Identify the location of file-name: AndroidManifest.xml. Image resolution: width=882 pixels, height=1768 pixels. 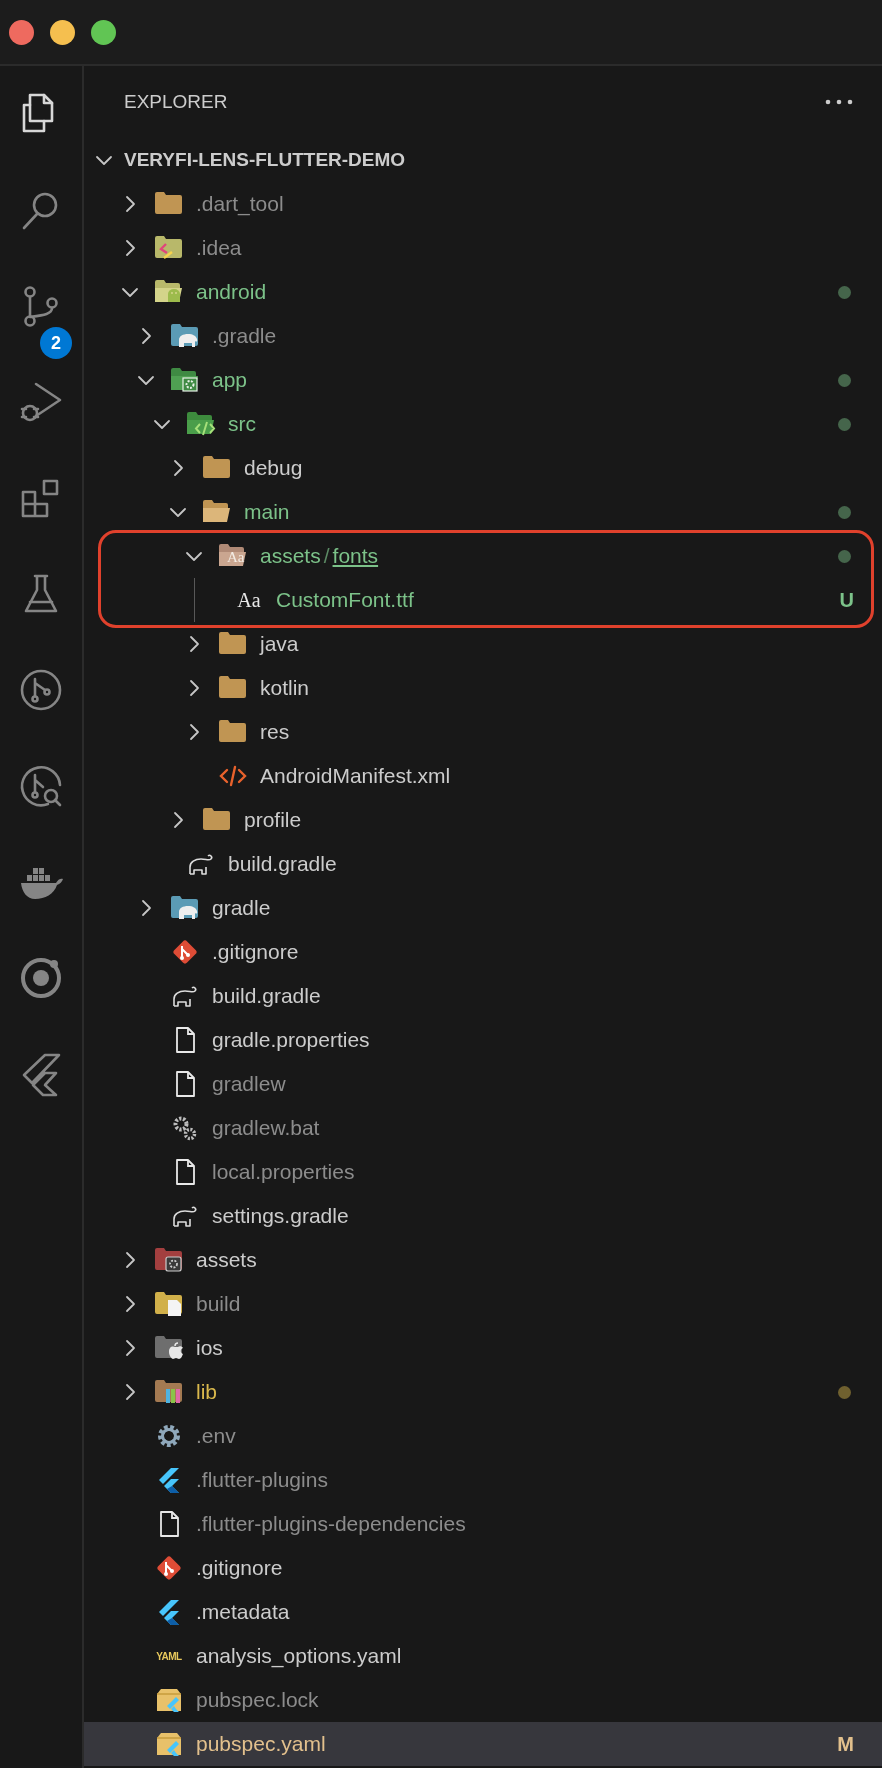
(355, 776).